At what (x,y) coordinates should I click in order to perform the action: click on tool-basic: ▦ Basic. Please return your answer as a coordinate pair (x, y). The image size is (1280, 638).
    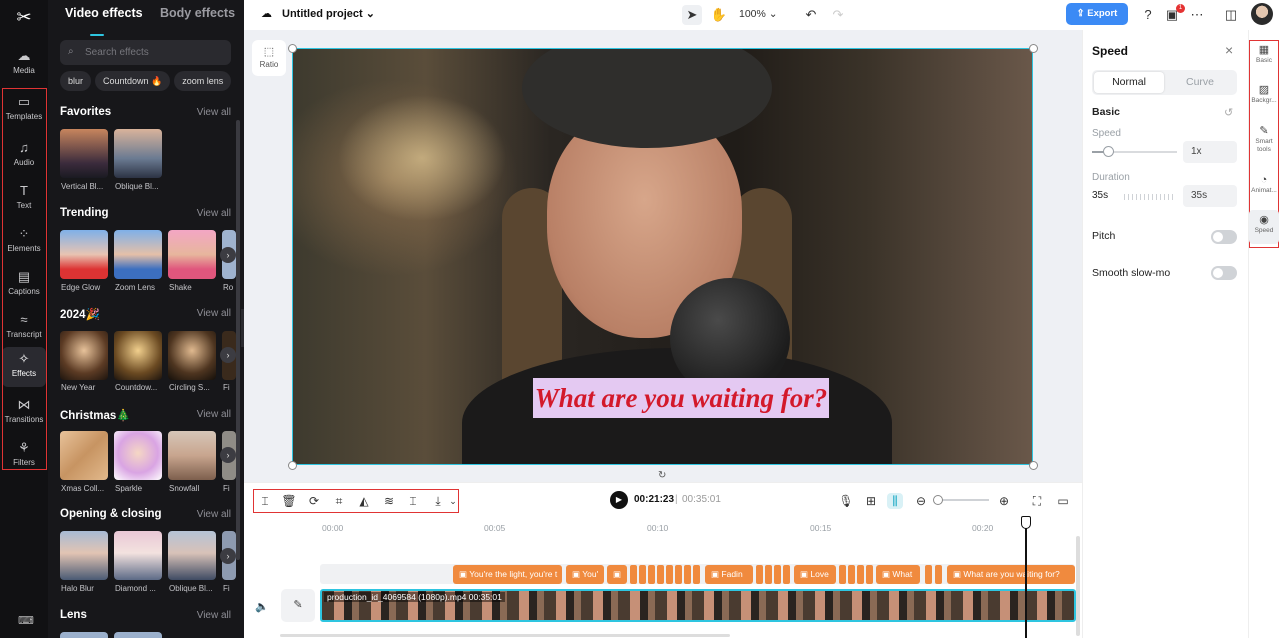
    Looking at the image, I should click on (1264, 54).